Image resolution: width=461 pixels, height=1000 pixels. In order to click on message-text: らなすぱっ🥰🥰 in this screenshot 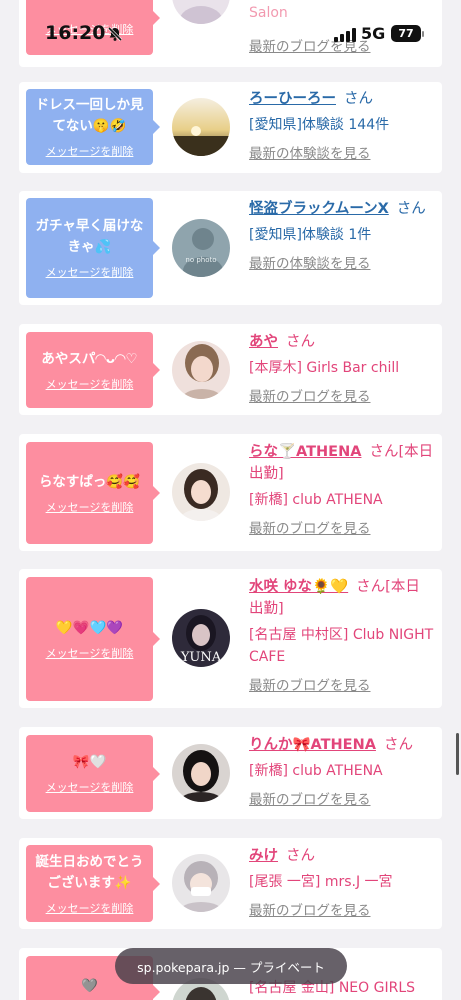, I will do `click(89, 481)`.